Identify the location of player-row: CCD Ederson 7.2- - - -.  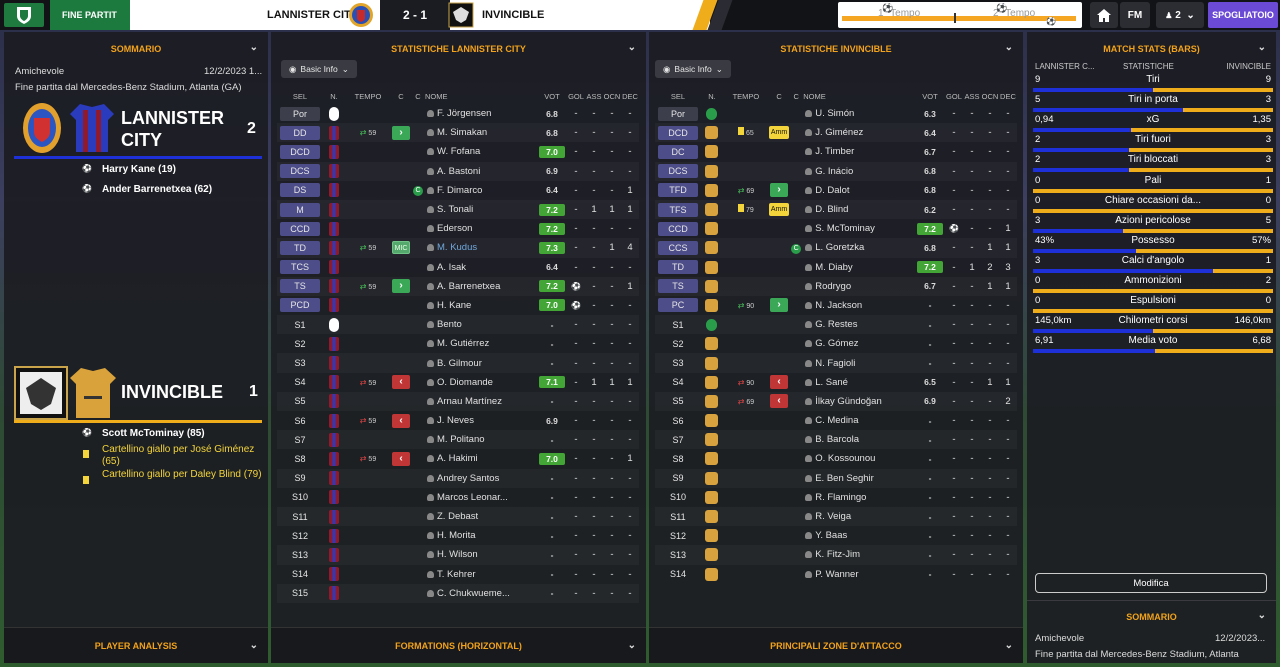
(458, 228).